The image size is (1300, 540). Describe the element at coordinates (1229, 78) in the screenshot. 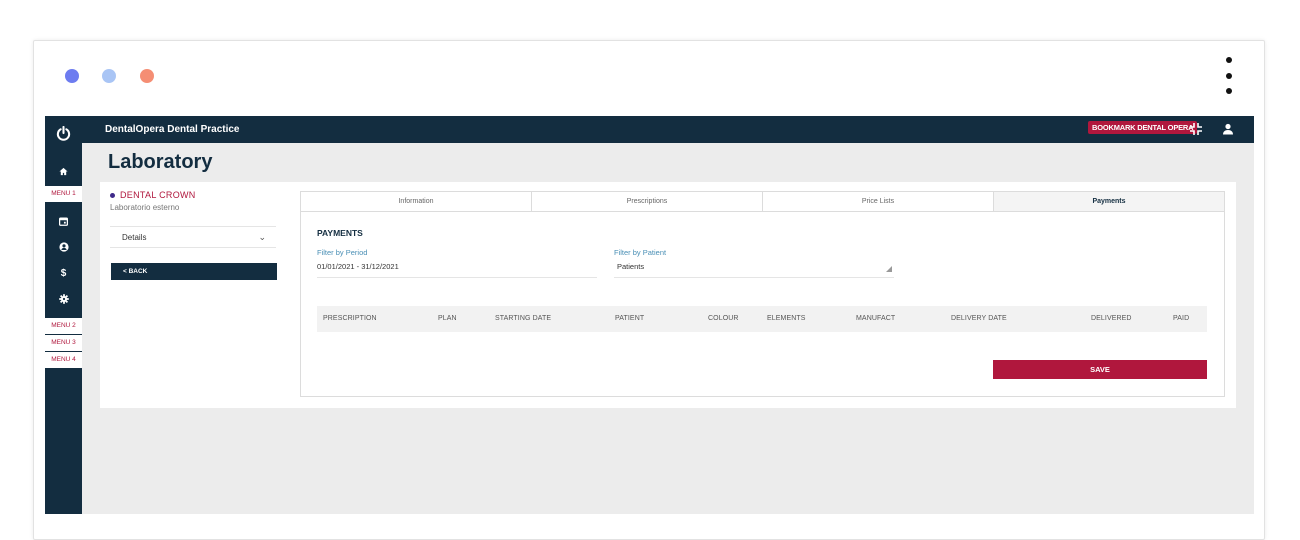

I see `kebab-menu-icon` at that location.